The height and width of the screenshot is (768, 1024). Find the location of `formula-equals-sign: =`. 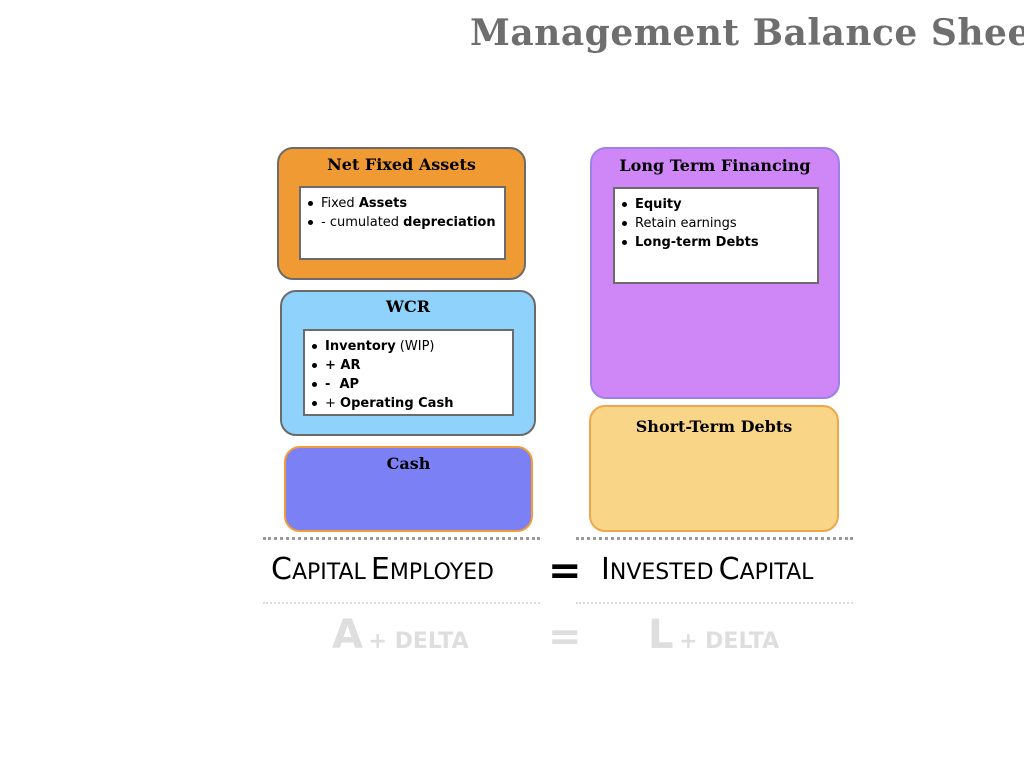

formula-equals-sign: = is located at coordinates (565, 637).